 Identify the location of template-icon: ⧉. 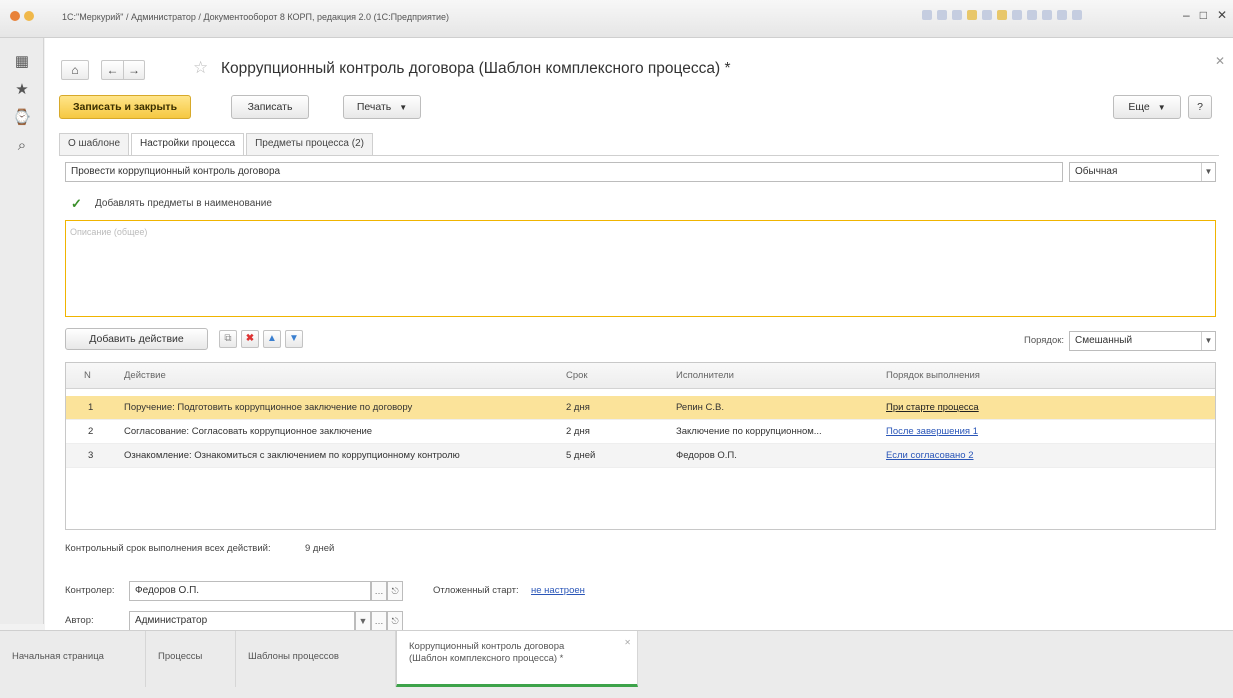
(228, 339).